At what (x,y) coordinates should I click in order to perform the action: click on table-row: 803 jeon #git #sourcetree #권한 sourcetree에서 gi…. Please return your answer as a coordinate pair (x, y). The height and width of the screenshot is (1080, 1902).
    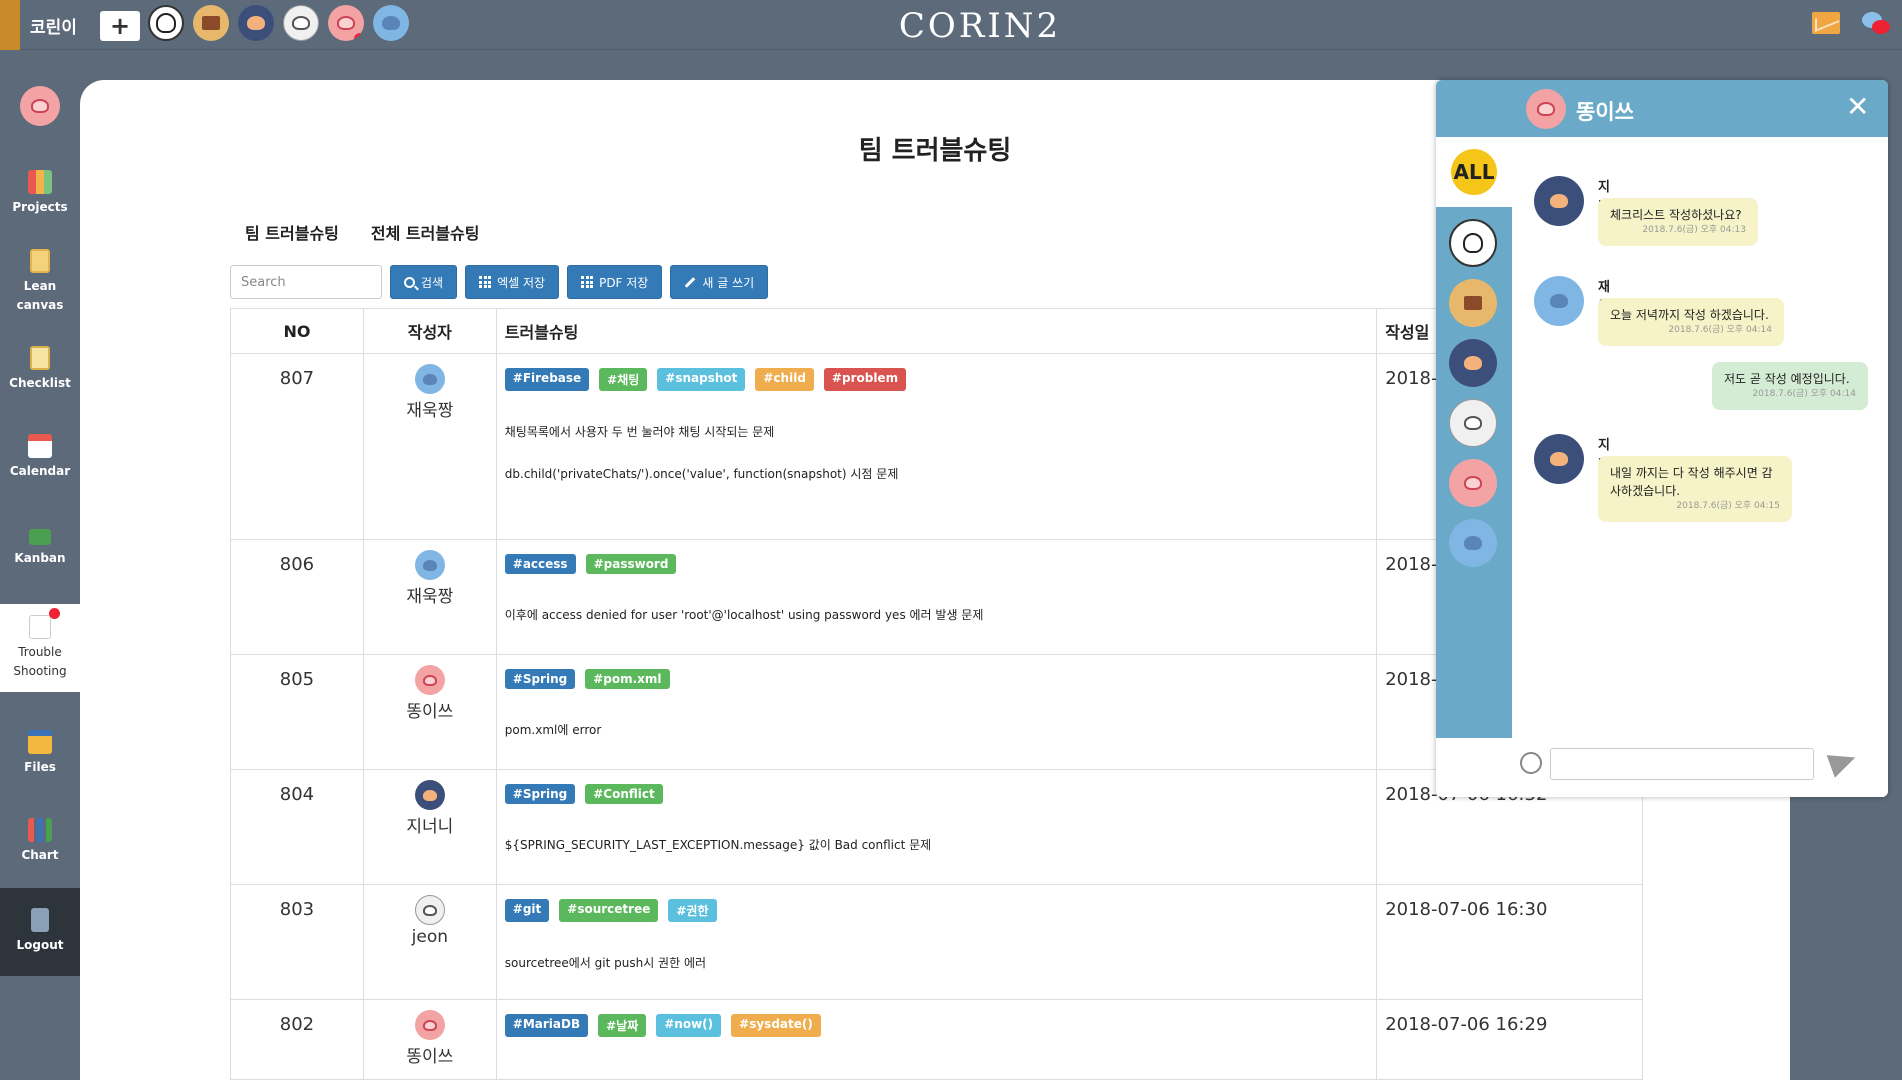
    Looking at the image, I should click on (936, 942).